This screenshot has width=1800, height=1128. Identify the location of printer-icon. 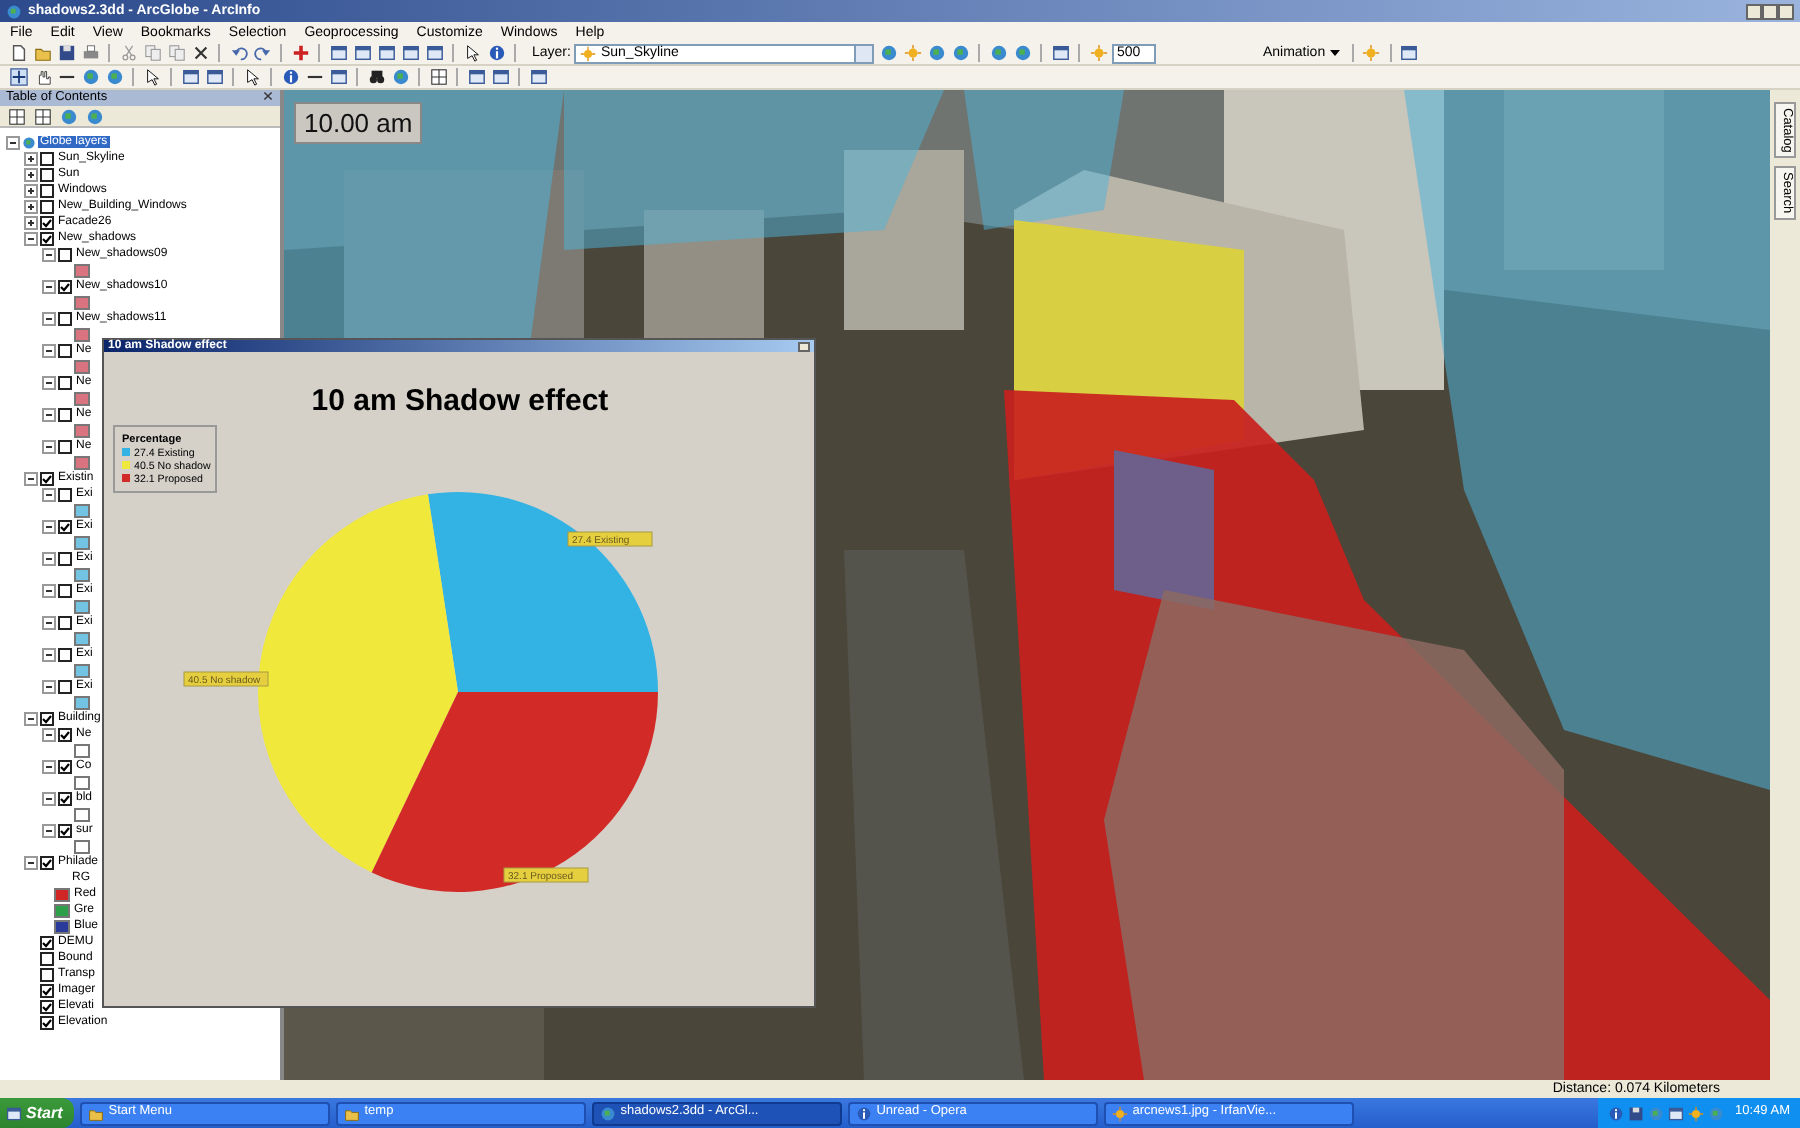
(90, 53).